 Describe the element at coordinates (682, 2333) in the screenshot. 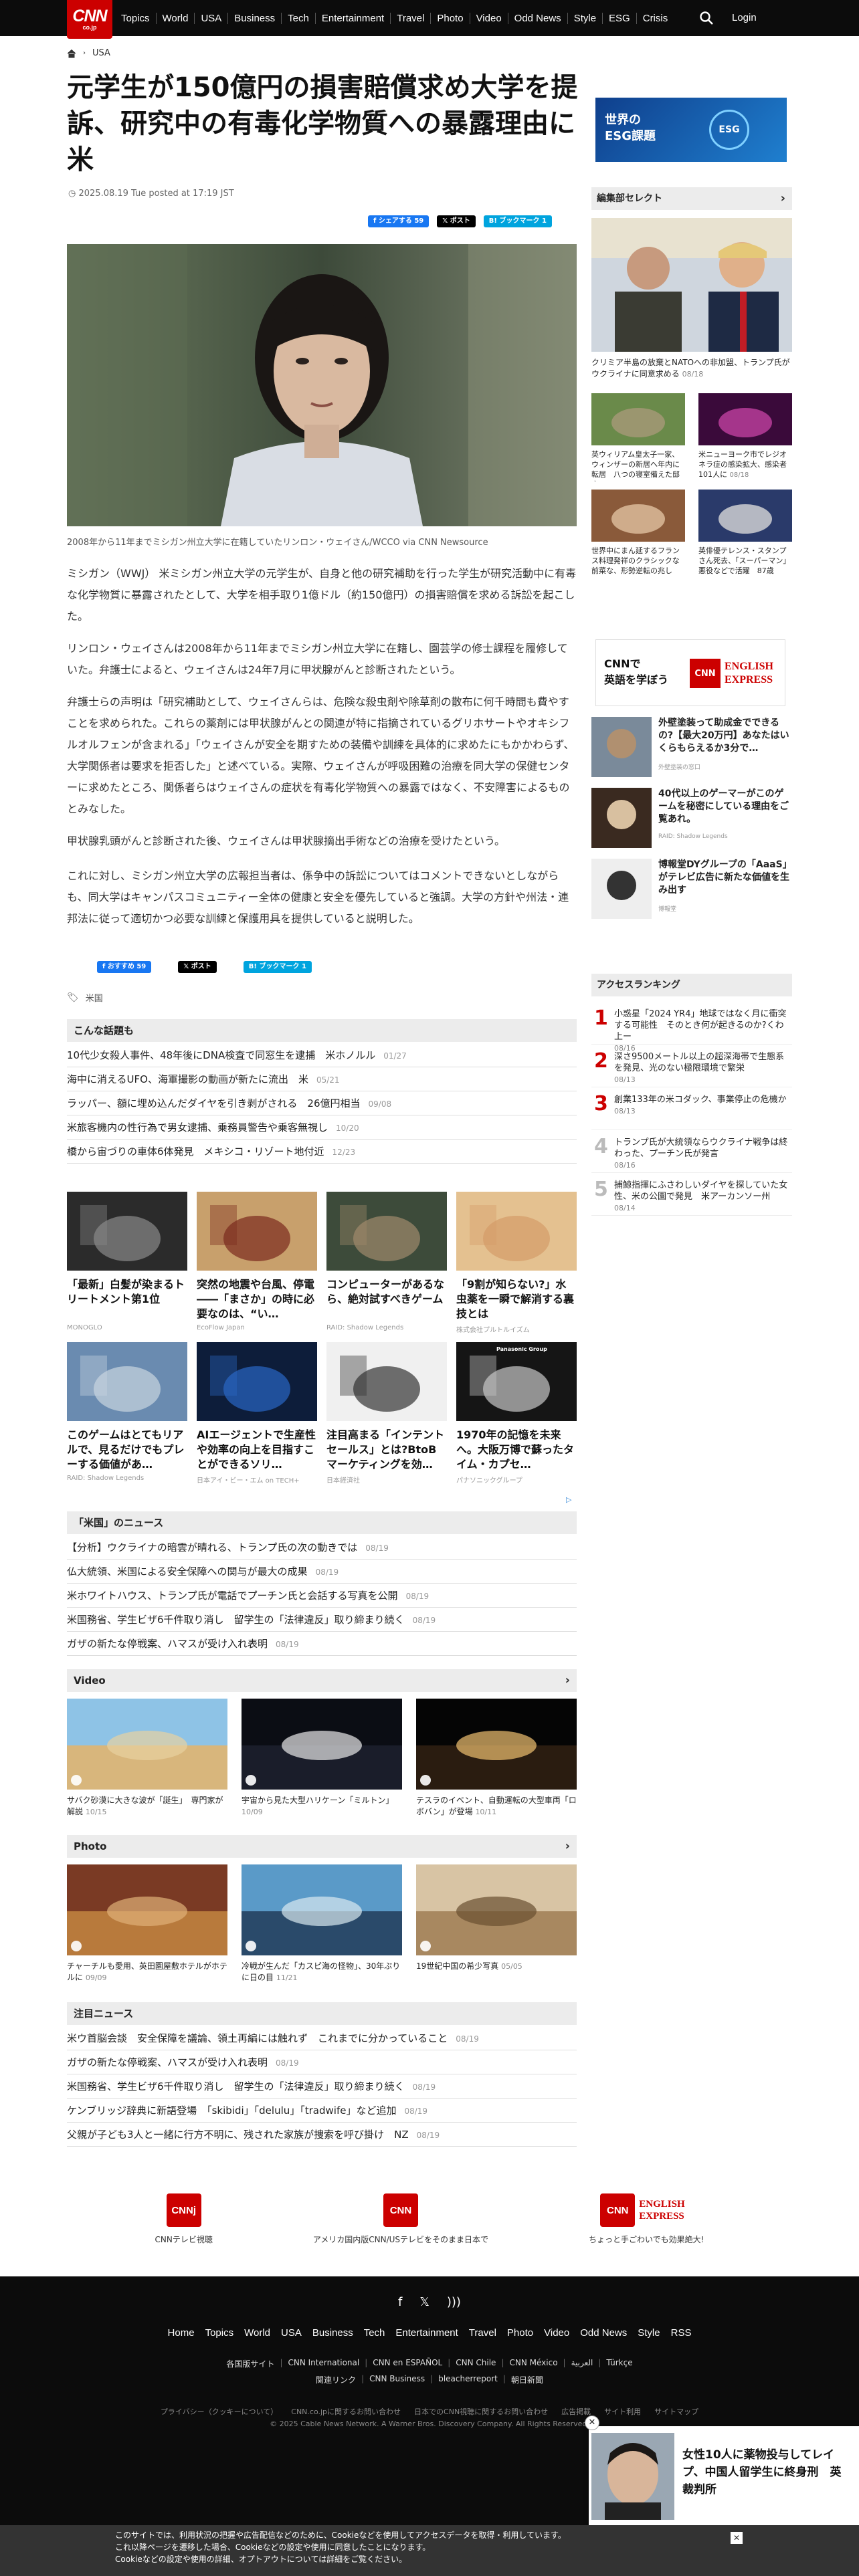

I see `footer-link: RSS` at that location.